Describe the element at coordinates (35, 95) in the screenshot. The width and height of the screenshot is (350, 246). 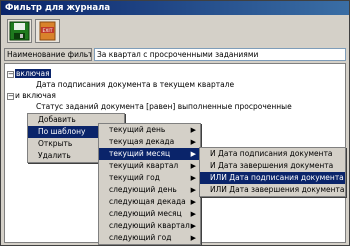
I see `tree-node-label: и включая` at that location.